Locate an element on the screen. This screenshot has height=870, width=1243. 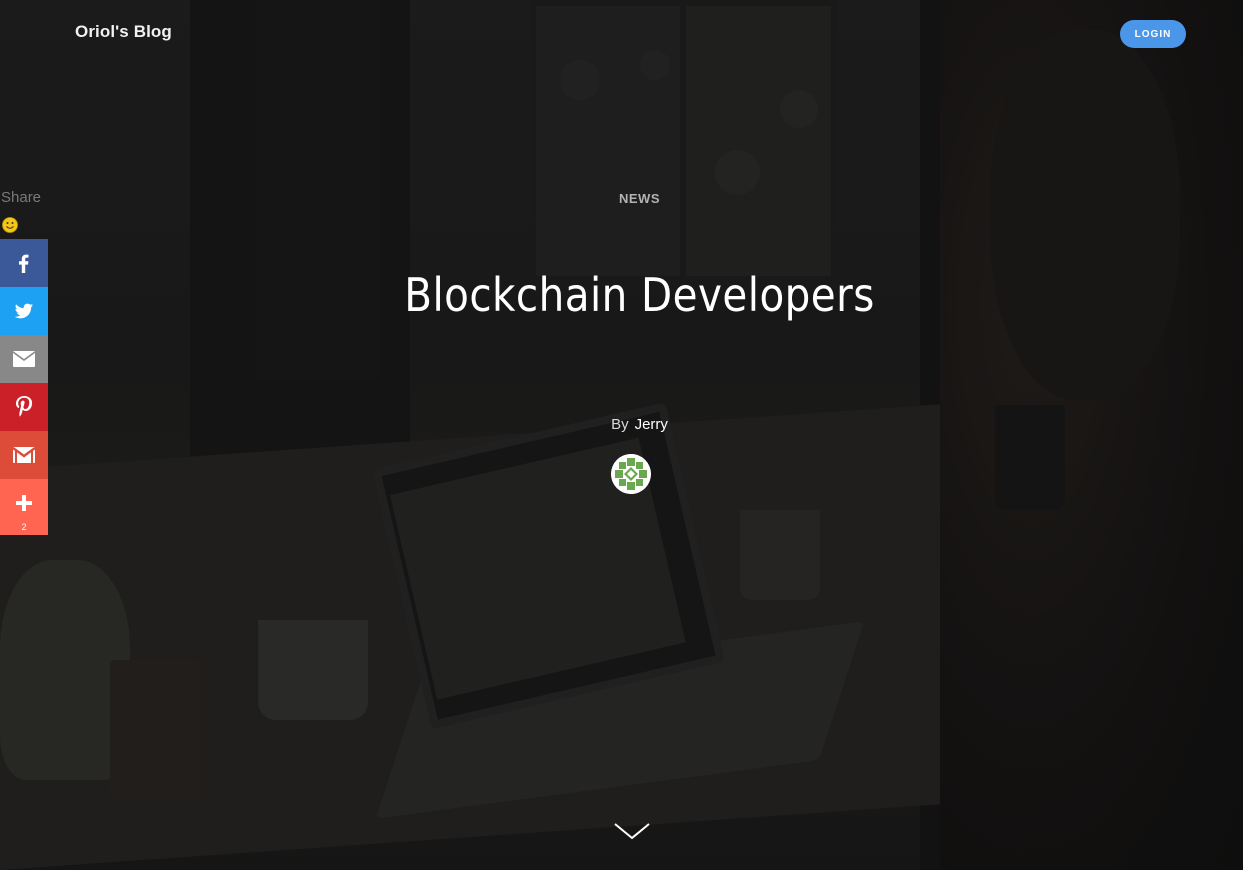
share-bar: 2 is located at coordinates (24, 387).